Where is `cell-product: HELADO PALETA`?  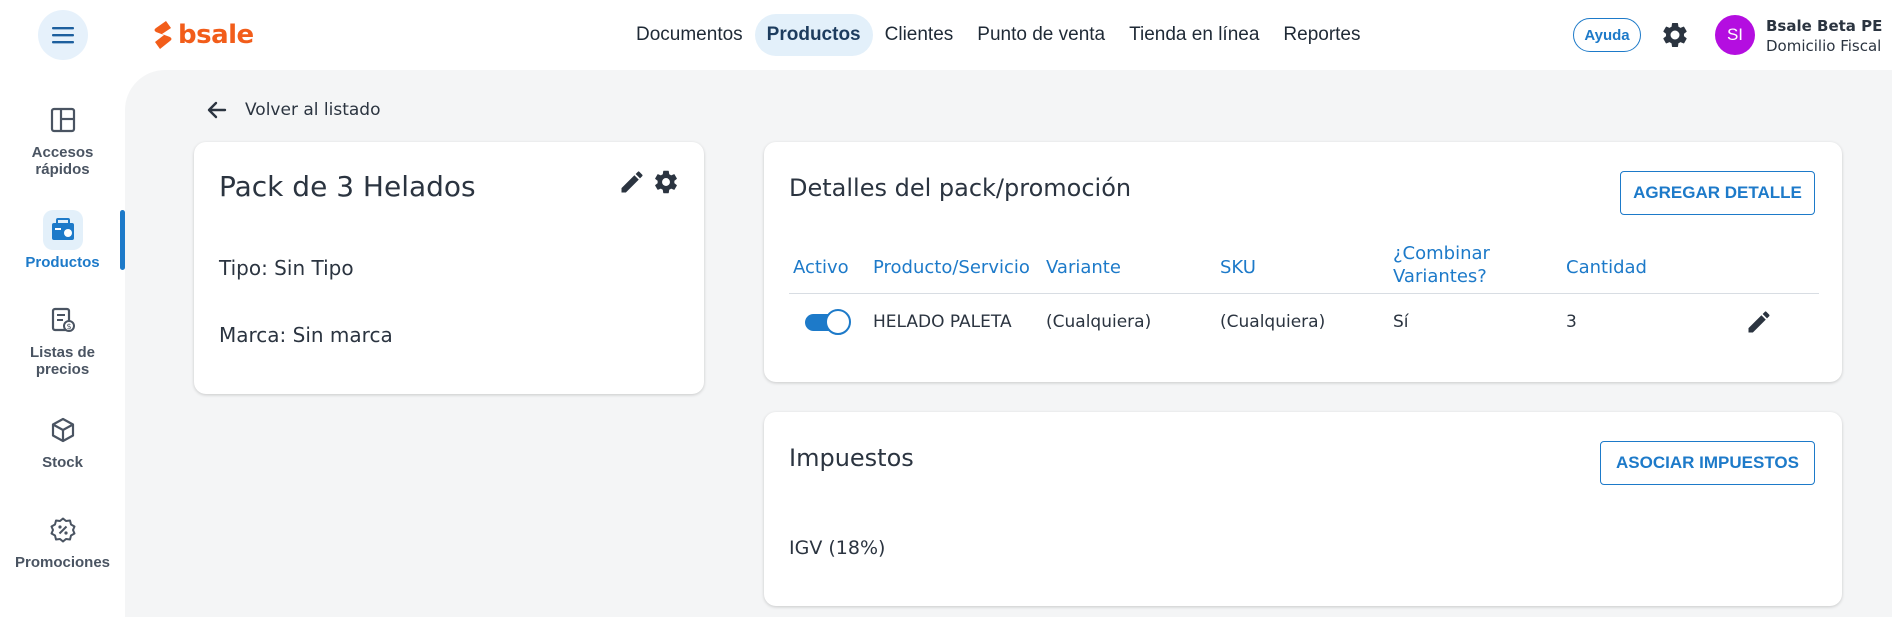
cell-product: HELADO PALETA is located at coordinates (942, 322).